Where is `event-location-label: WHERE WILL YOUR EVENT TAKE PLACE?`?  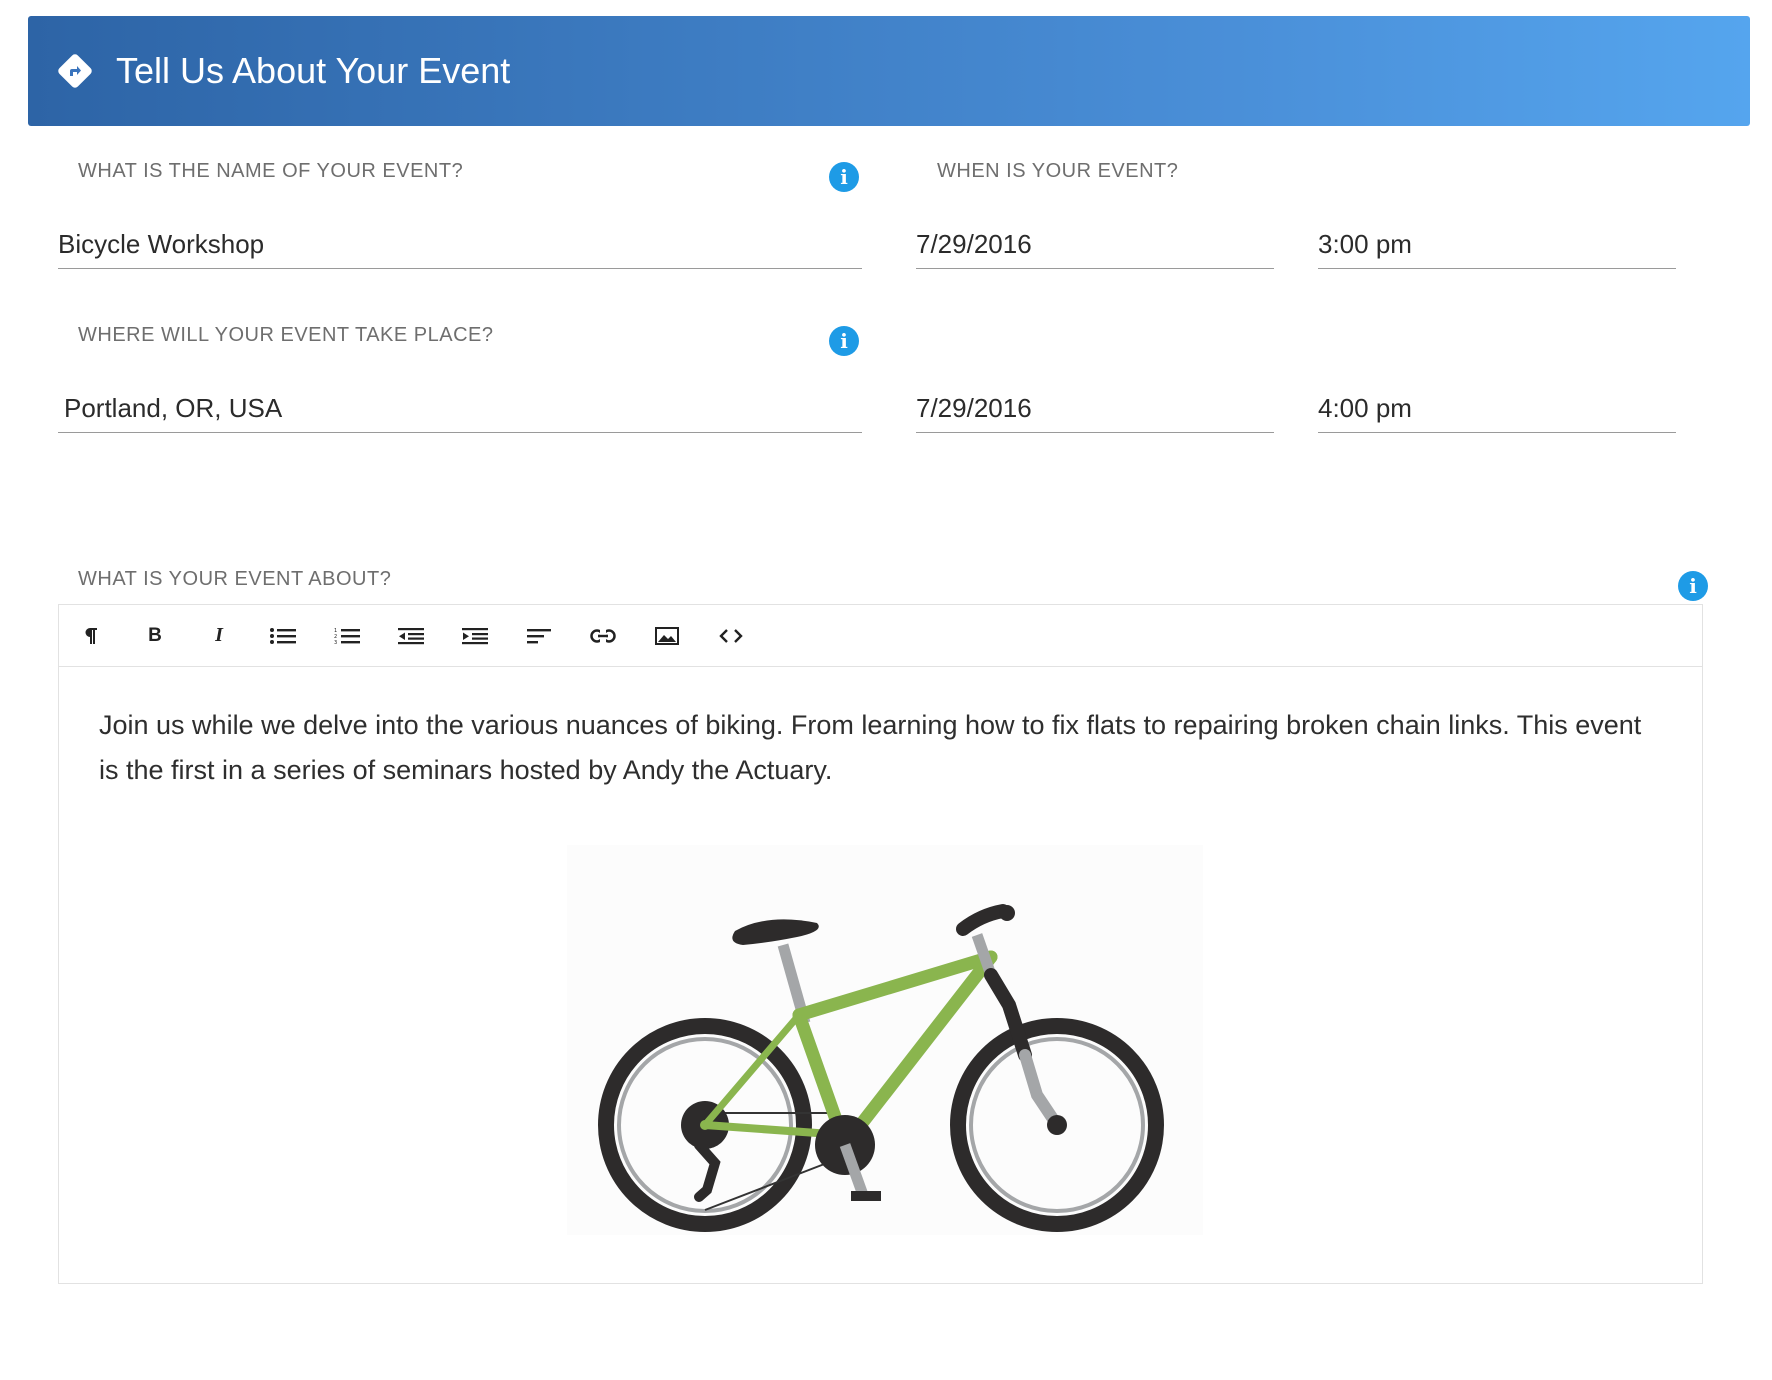 event-location-label: WHERE WILL YOUR EVENT TAKE PLACE? is located at coordinates (286, 335).